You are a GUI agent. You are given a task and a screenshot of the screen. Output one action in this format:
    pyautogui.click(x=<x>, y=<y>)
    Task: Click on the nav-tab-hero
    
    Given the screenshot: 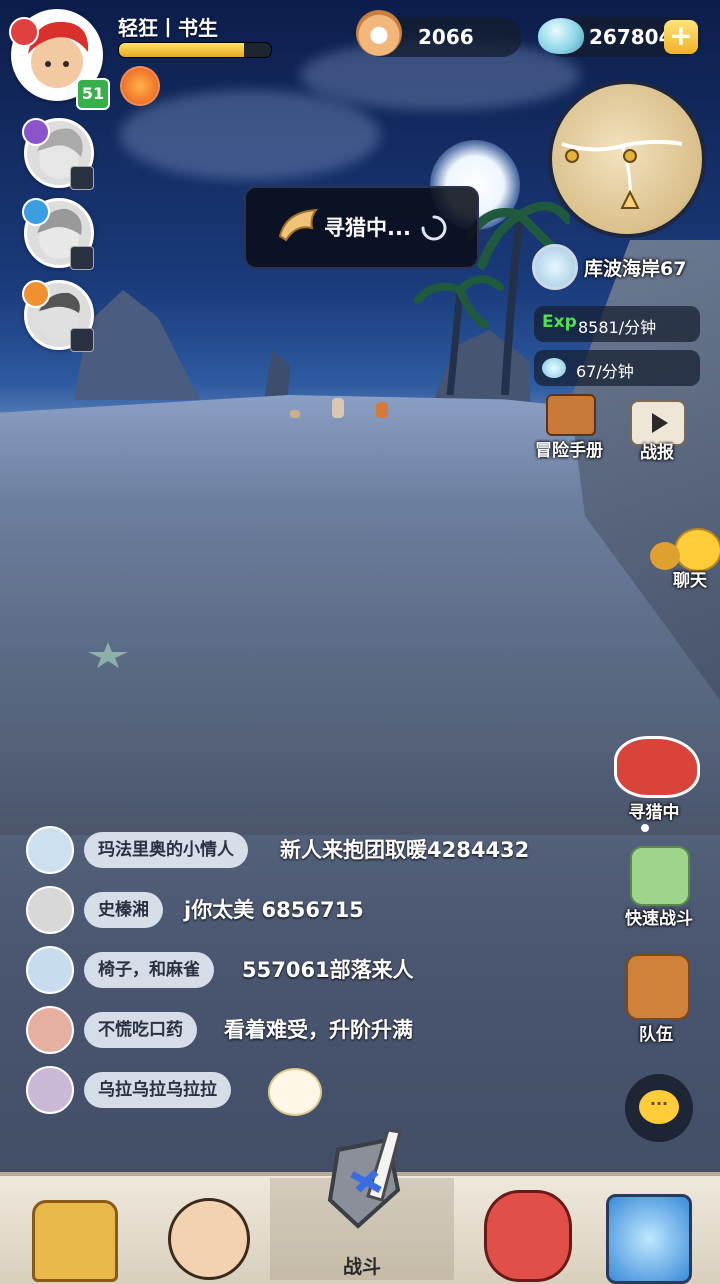 What is the action you would take?
    pyautogui.click(x=216, y=1229)
    